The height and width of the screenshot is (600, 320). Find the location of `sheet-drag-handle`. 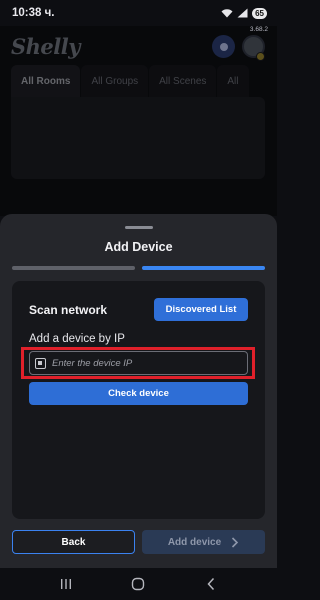

sheet-drag-handle is located at coordinates (139, 227).